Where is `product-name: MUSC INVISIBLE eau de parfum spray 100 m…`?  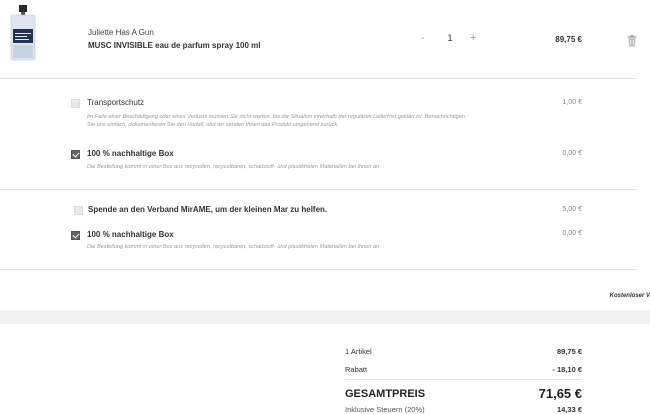 product-name: MUSC INVISIBLE eau de parfum spray 100 m… is located at coordinates (174, 45).